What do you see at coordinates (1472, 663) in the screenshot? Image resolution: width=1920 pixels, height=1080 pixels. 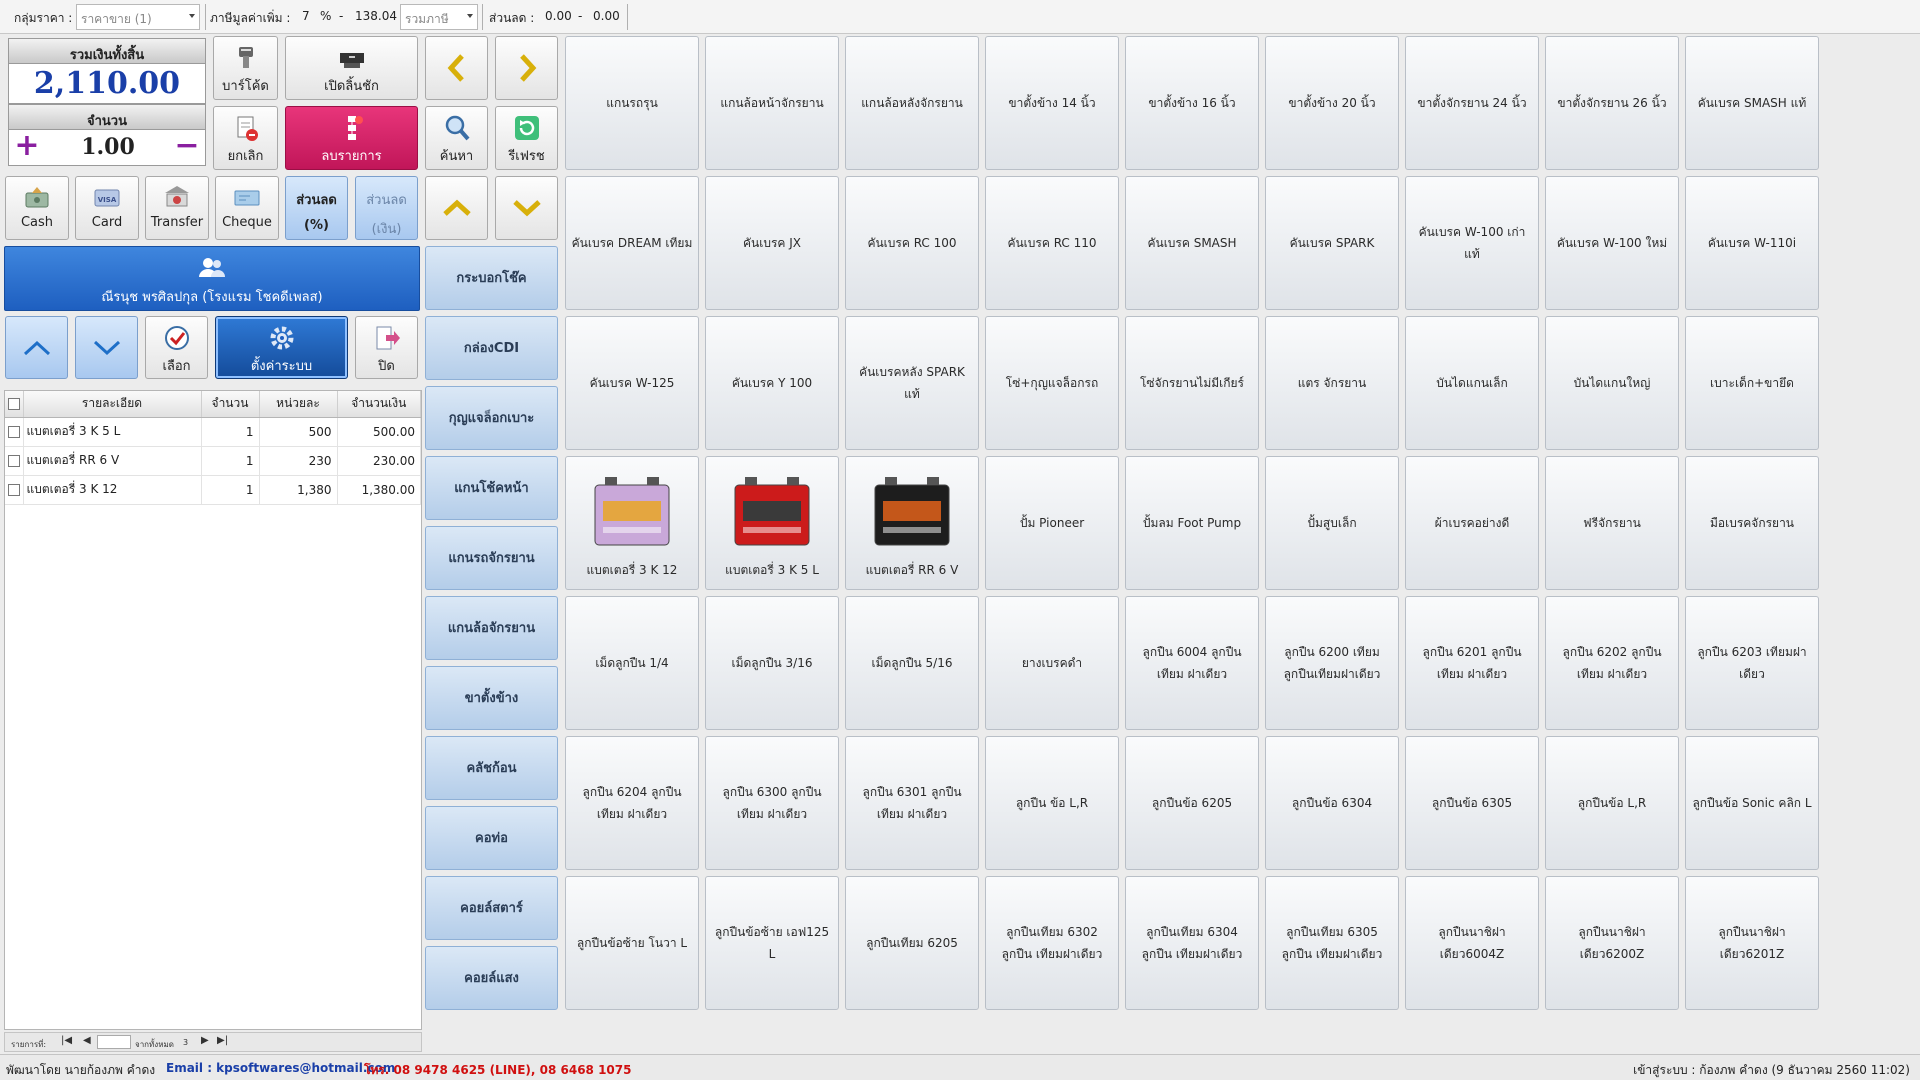 I see `product-button: ลูกปืน 6201 ลูกปืนเทียม ฝาเดียว` at bounding box center [1472, 663].